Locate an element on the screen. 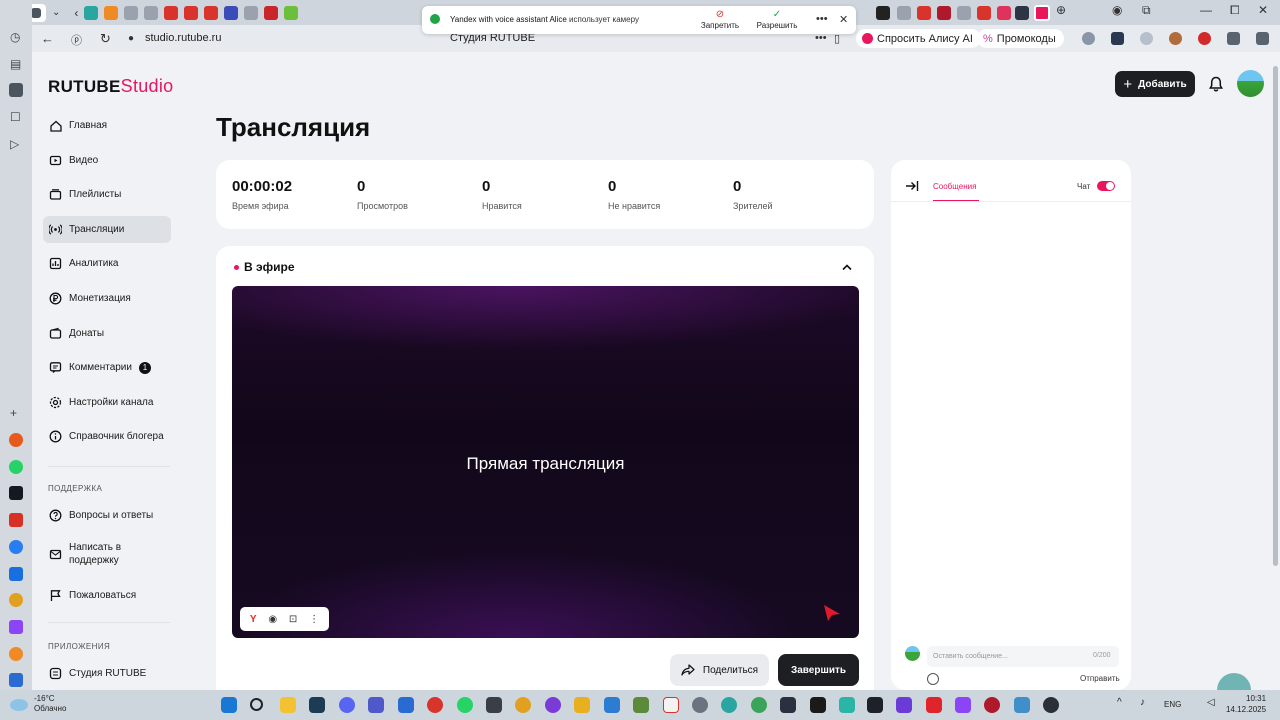 The image size is (1280, 720). language-indicator: ENG is located at coordinates (1172, 704).